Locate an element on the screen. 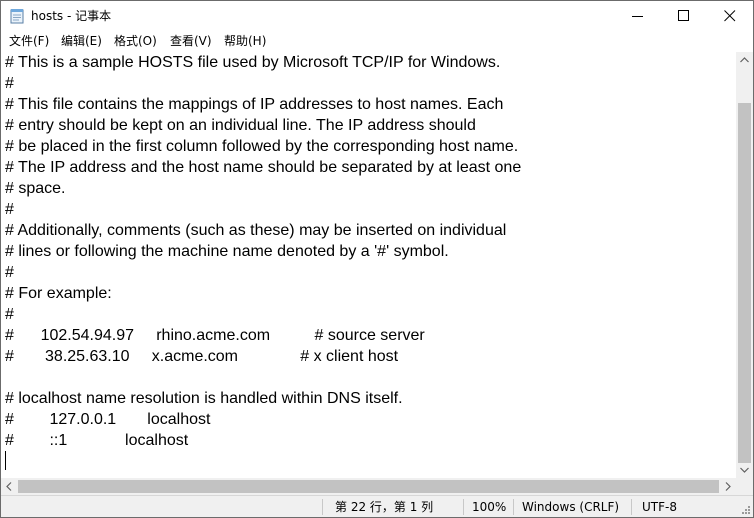 The height and width of the screenshot is (518, 754). menu-format: 格式(O) is located at coordinates (135, 41).